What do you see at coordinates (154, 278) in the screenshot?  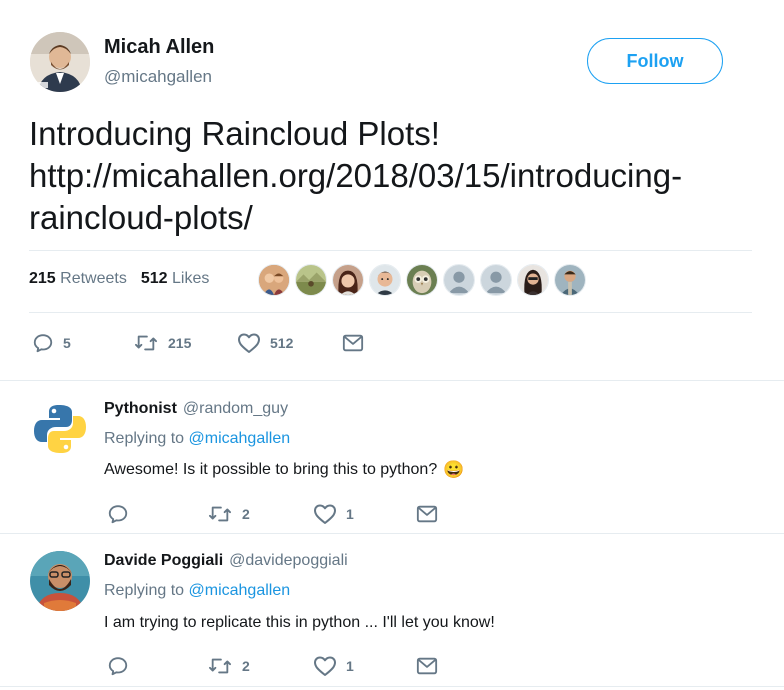 I see `likes-stat-count: 512` at bounding box center [154, 278].